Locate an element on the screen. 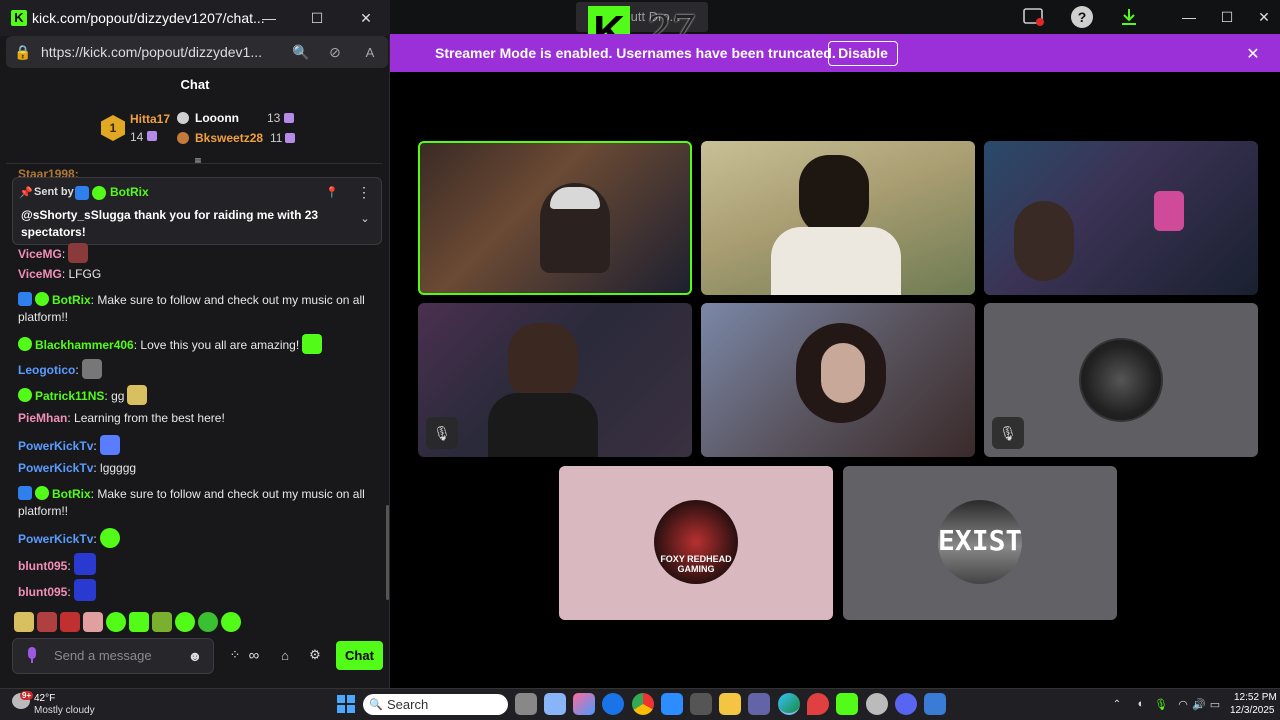 The image size is (1280, 720). bot-badge-icon is located at coordinates (25, 493).